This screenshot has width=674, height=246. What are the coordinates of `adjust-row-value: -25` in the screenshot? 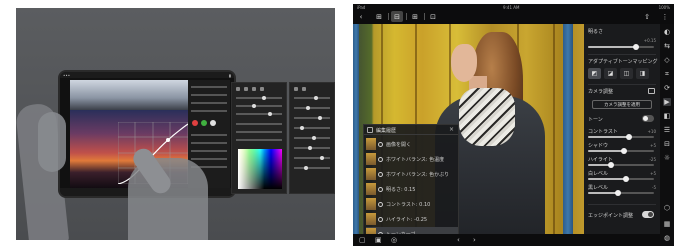 It's located at (652, 159).